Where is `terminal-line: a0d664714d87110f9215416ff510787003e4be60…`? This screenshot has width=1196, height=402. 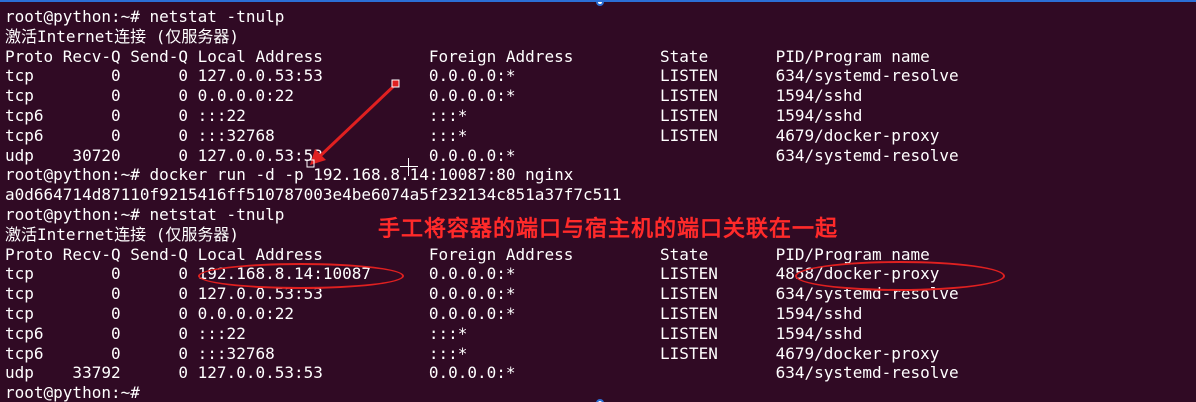
terminal-line: a0d664714d87110f9215416ff510787003e4be60… is located at coordinates (313, 195).